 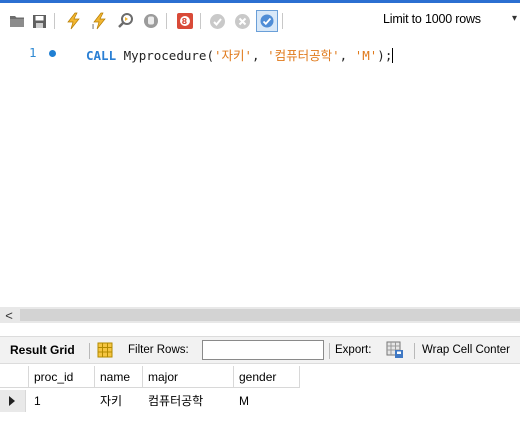 I want to click on filter-rows-label: Filter Rows:, so click(x=158, y=350).